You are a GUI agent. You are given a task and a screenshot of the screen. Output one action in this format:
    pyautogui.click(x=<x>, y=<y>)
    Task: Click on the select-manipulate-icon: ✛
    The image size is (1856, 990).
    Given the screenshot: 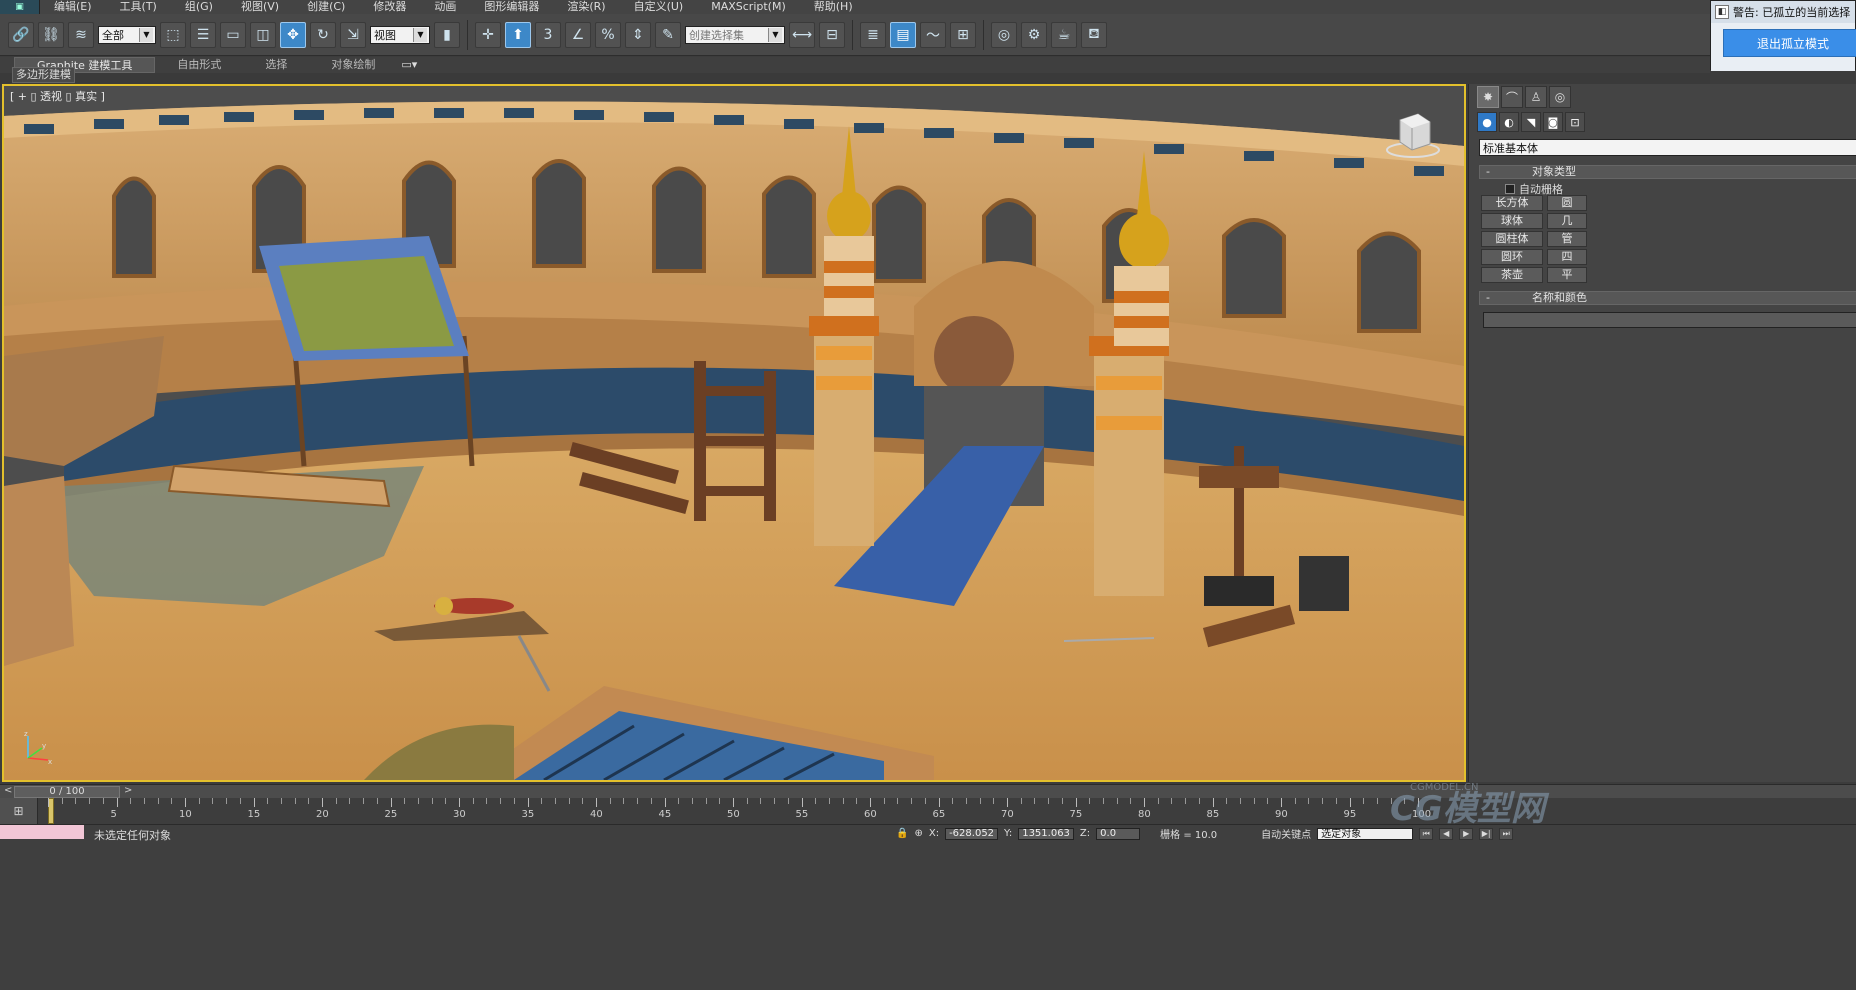 What is the action you would take?
    pyautogui.click(x=488, y=34)
    